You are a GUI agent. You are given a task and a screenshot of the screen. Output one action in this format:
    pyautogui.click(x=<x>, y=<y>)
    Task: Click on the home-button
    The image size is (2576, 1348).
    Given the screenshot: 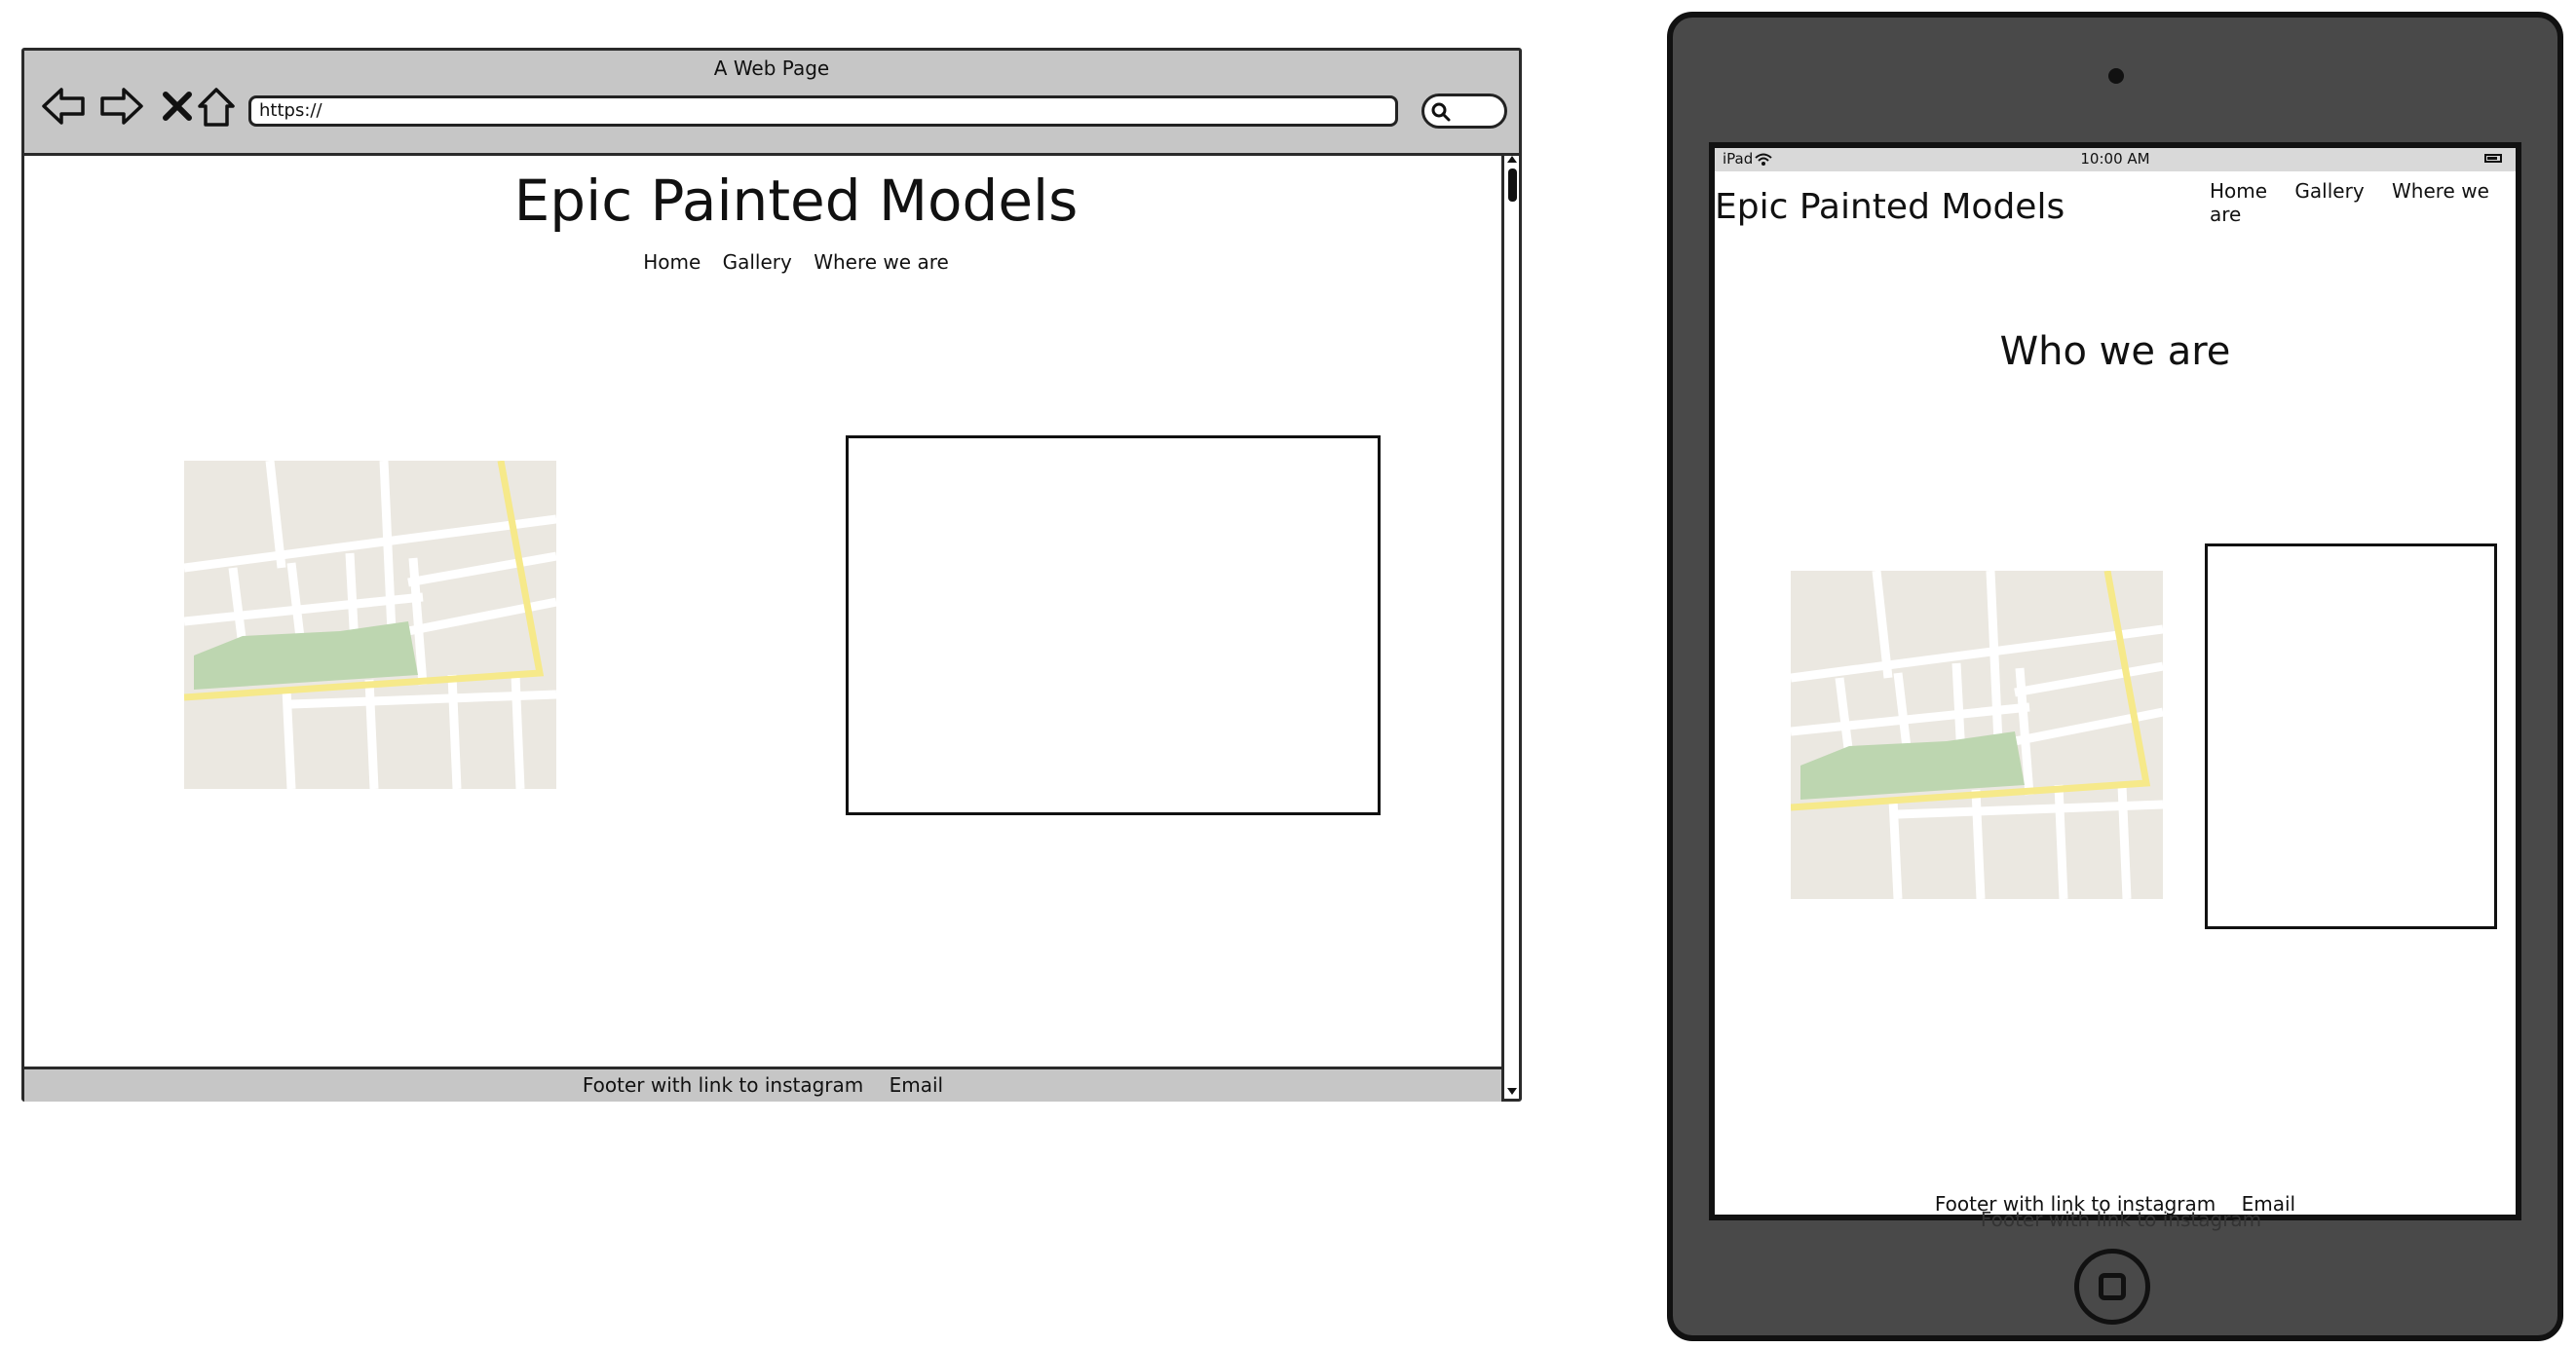 What is the action you would take?
    pyautogui.click(x=2112, y=1287)
    